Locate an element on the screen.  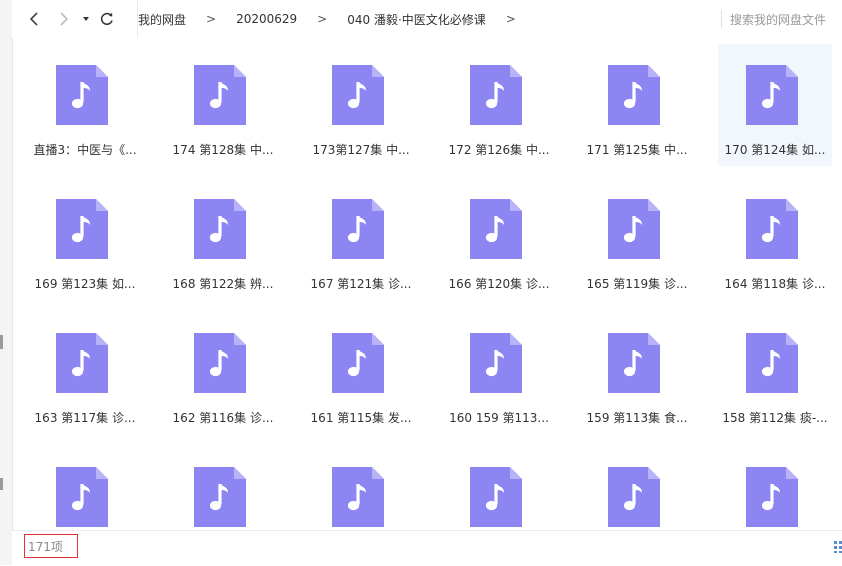
chevron-right-icon is located at coordinates (64, 19).